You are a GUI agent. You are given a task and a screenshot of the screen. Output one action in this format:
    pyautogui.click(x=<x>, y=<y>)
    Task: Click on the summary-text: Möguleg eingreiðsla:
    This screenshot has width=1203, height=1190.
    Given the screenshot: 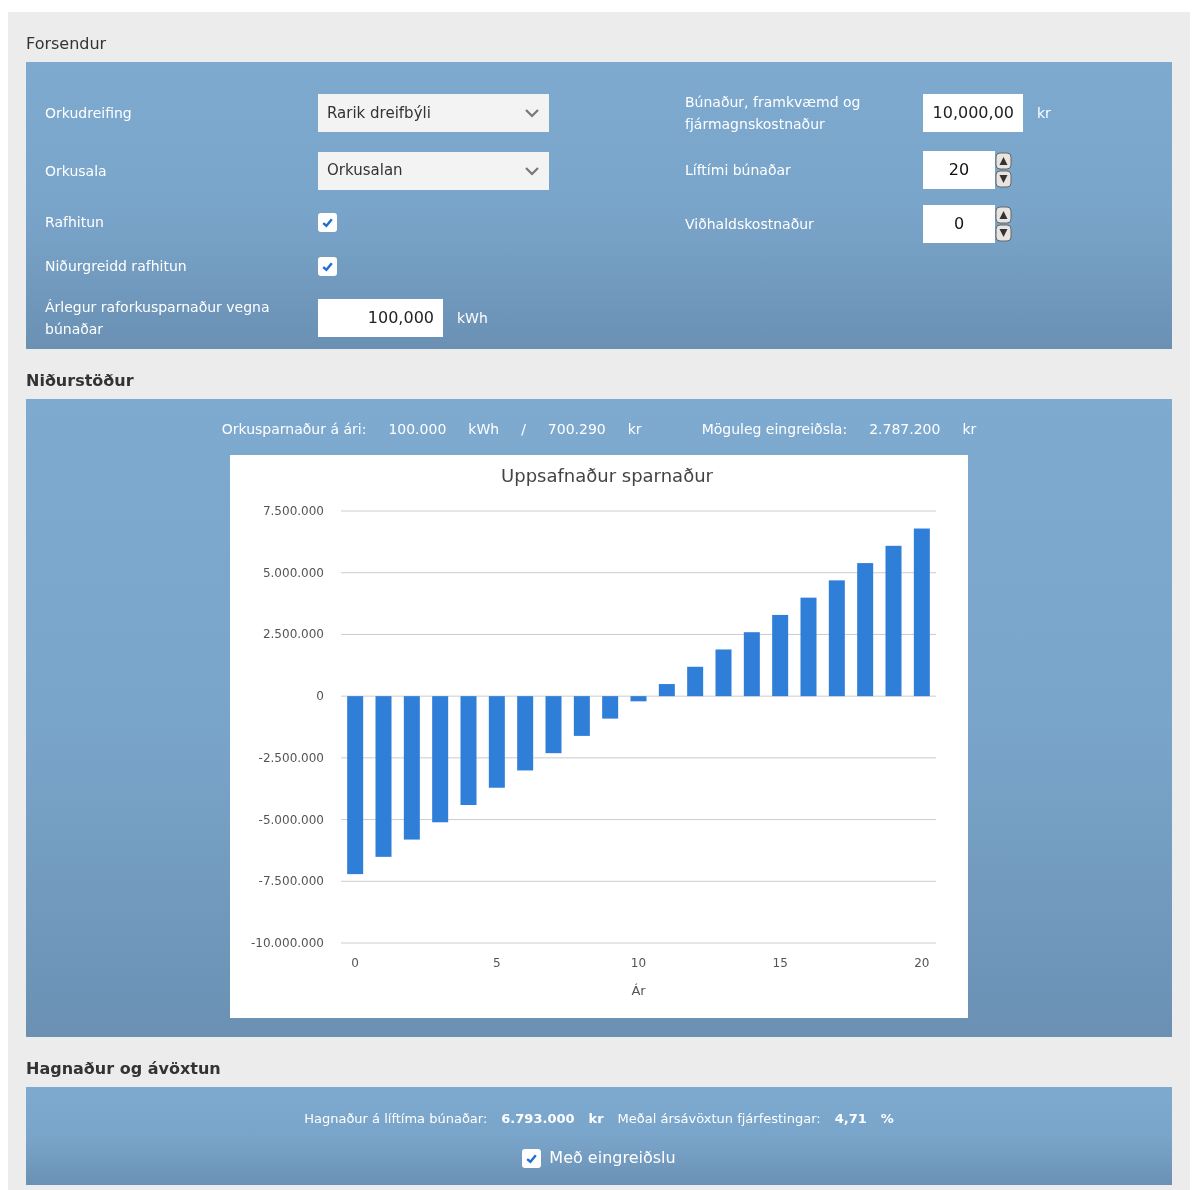 What is the action you would take?
    pyautogui.click(x=774, y=429)
    